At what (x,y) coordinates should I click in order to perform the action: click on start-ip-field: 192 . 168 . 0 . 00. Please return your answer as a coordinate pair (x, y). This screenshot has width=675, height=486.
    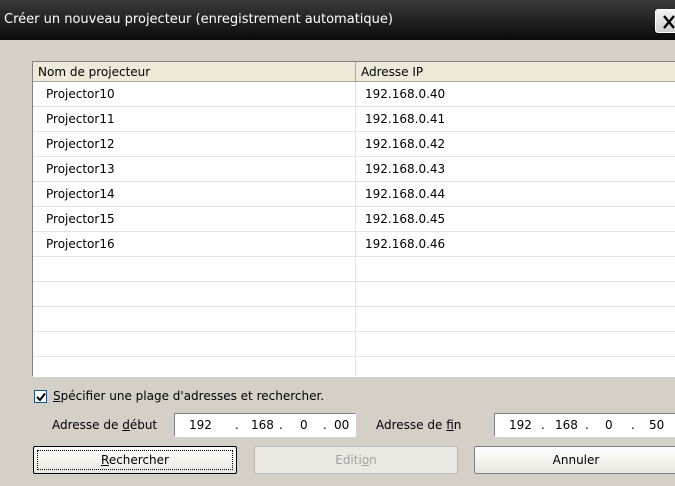
    Looking at the image, I should click on (265, 425).